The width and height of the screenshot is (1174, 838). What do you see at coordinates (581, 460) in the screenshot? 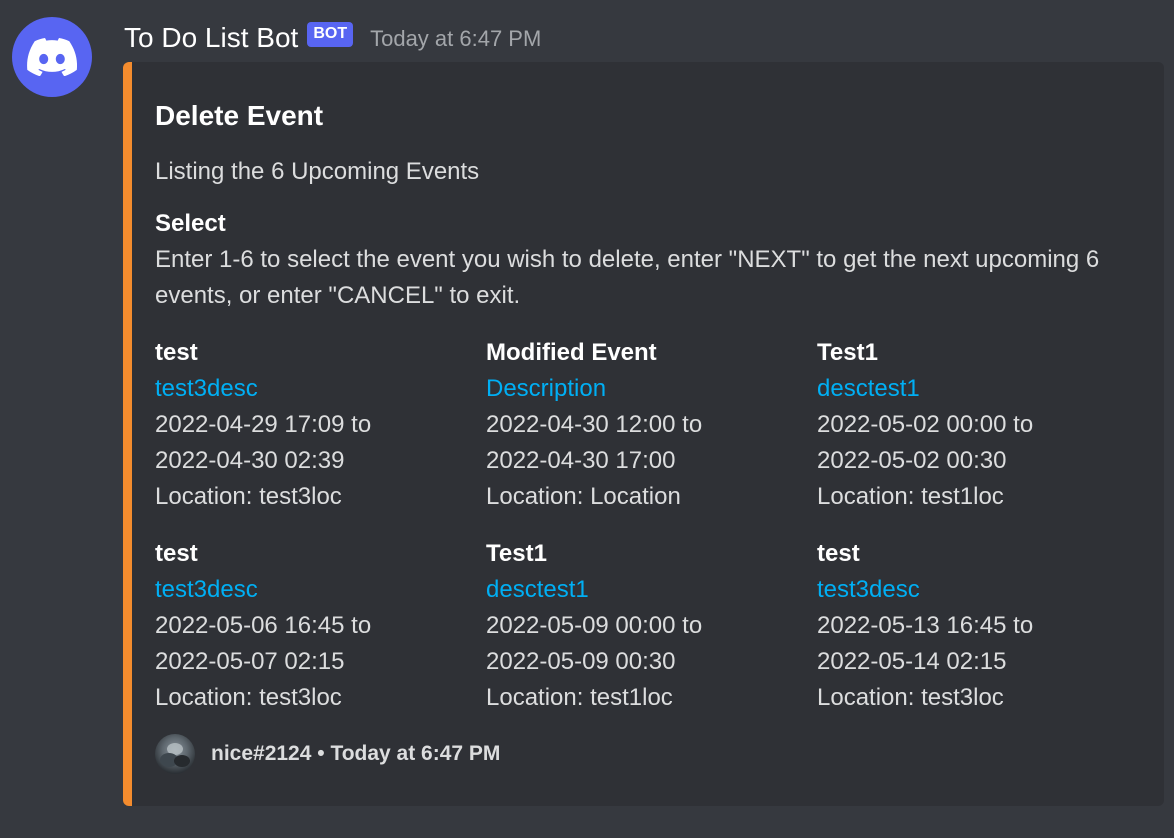
I see `event-end: 2022-04-30 17:00` at bounding box center [581, 460].